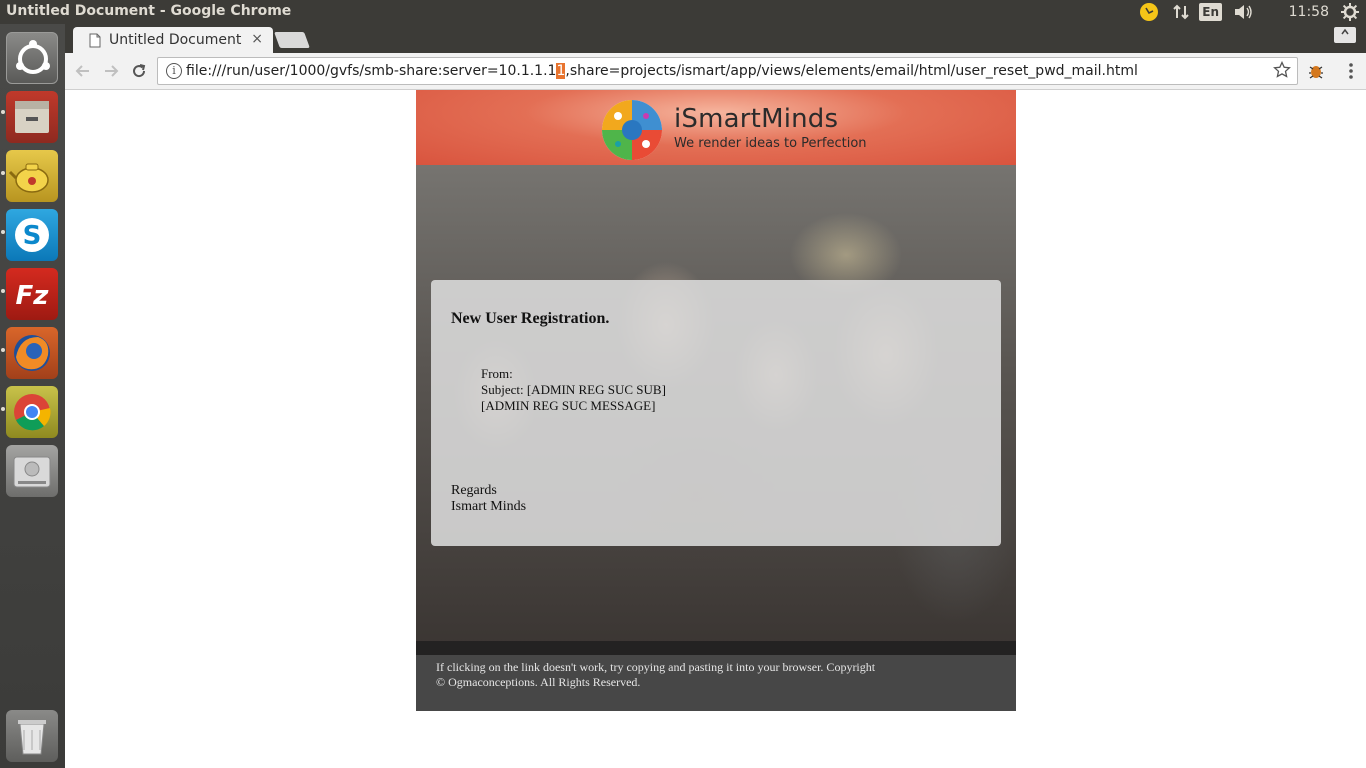 Image resolution: width=1366 pixels, height=768 pixels. Describe the element at coordinates (474, 490) in the screenshot. I see `regards-text: Regards` at that location.